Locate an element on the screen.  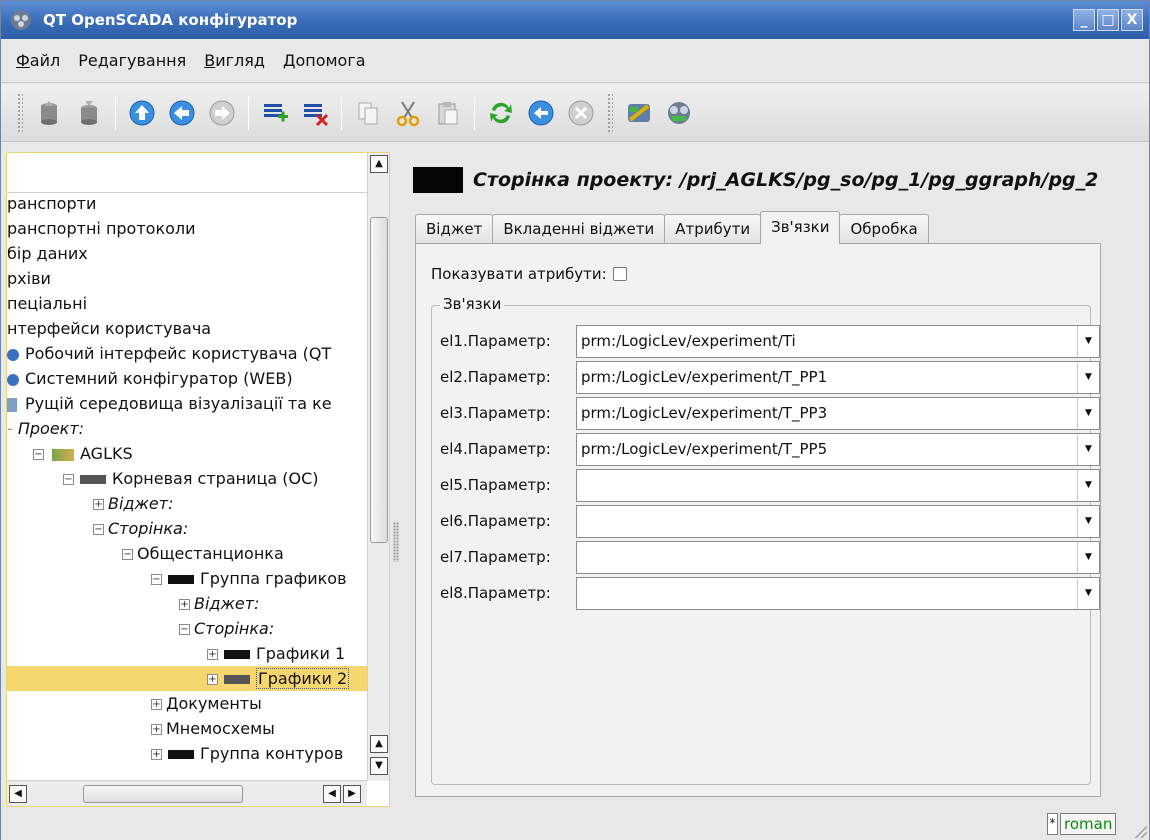
tree-item-contour-group: + Группа контуров is located at coordinates (247, 753).